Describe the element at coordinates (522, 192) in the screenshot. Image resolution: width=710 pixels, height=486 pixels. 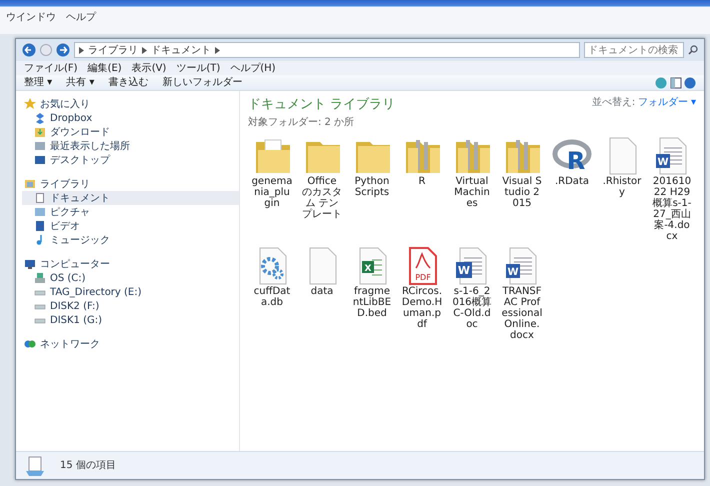
I see `file-name: Visual Studio 2015` at that location.